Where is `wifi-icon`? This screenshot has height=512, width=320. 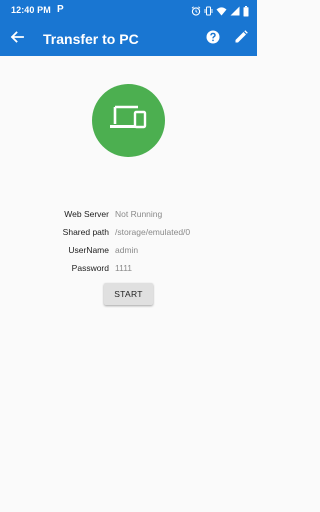 wifi-icon is located at coordinates (221, 11).